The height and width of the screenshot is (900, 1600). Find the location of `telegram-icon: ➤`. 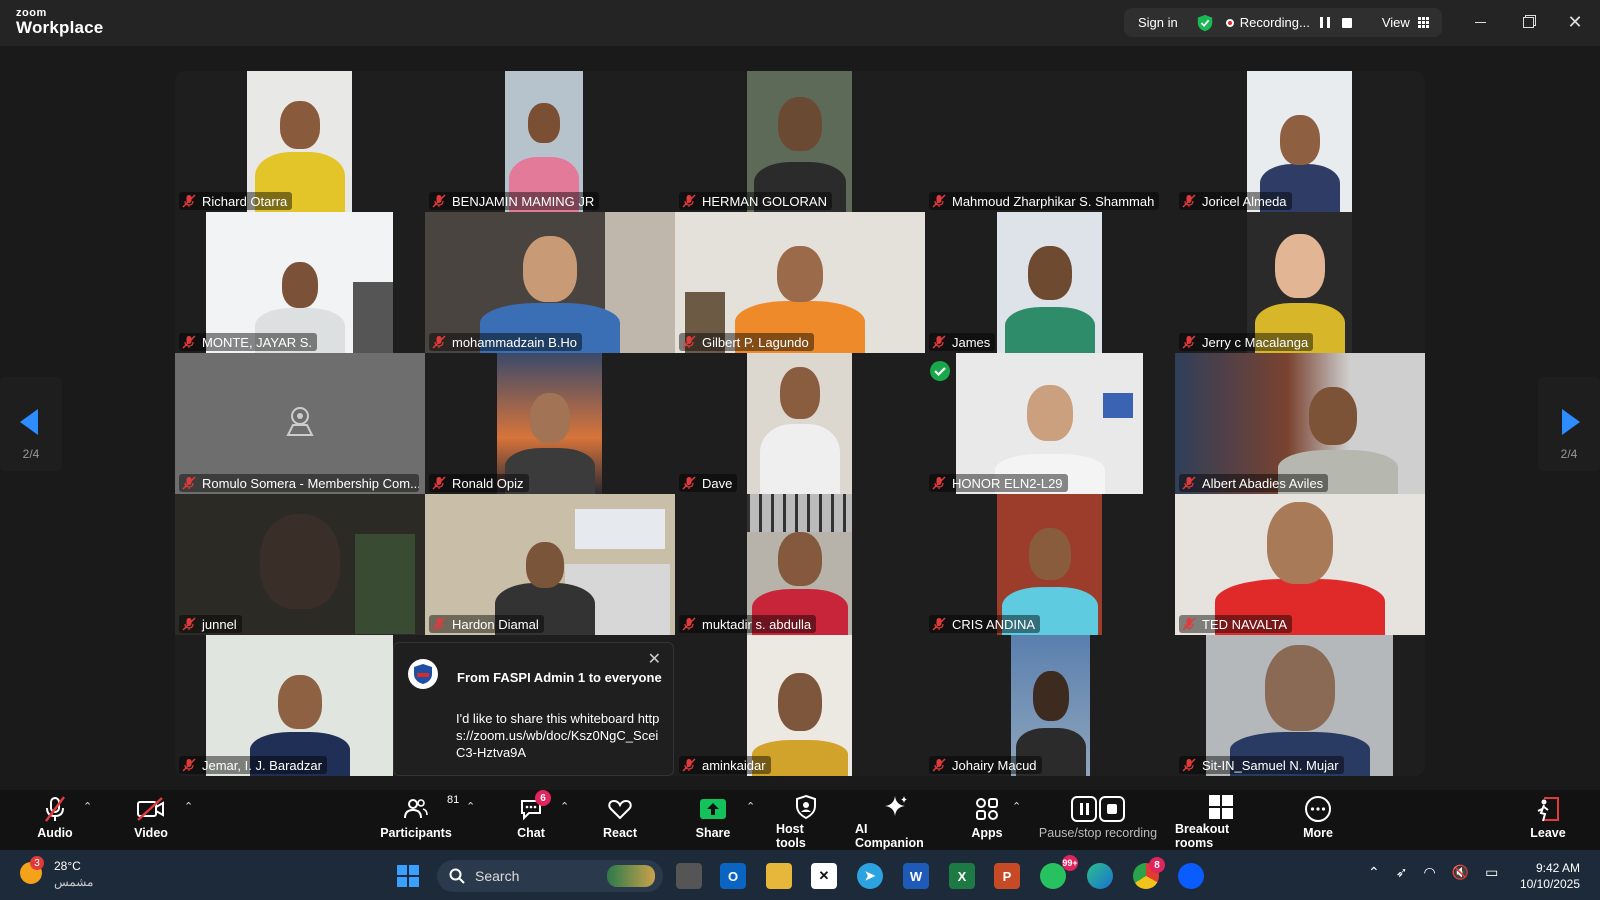

telegram-icon: ➤ is located at coordinates (870, 876).